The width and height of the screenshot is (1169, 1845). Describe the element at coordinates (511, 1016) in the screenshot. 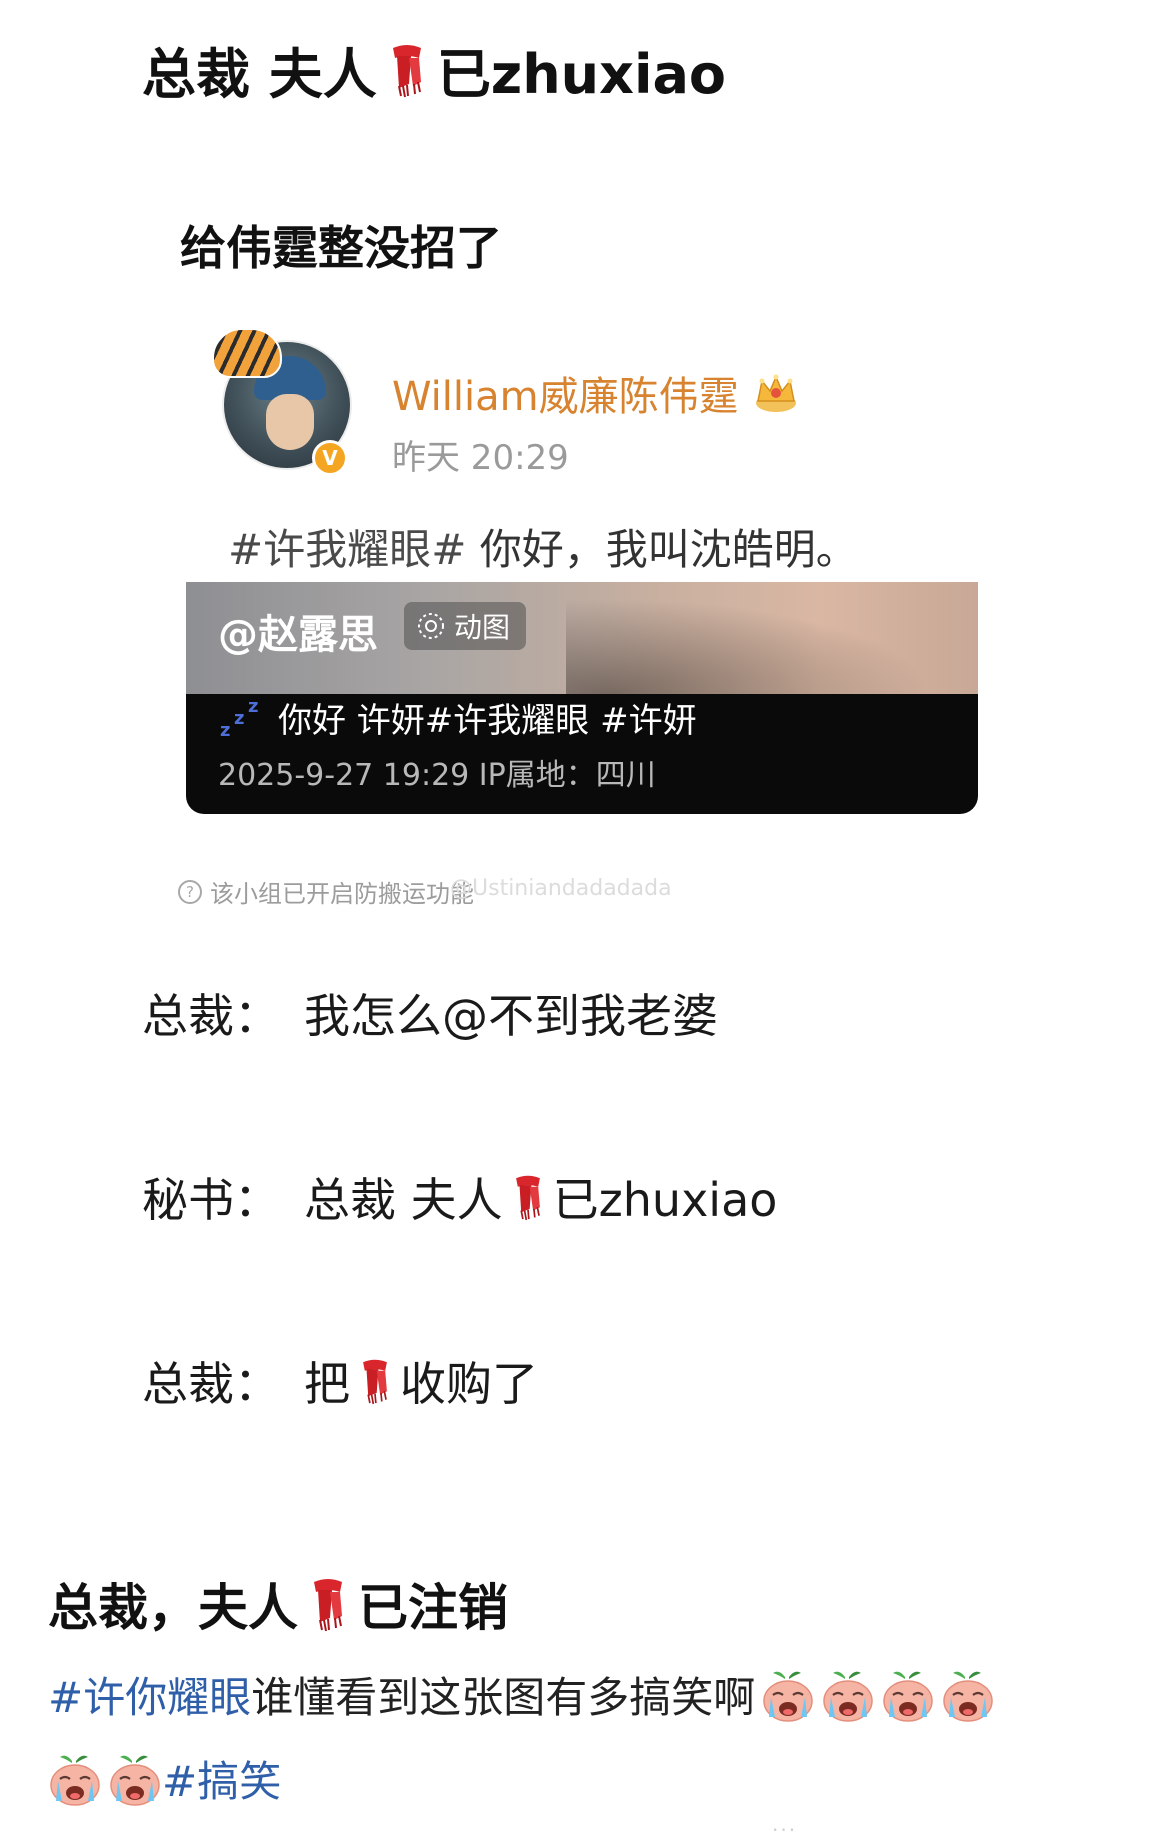

I see `dialog-text: 我怎么@不到我老婆` at that location.